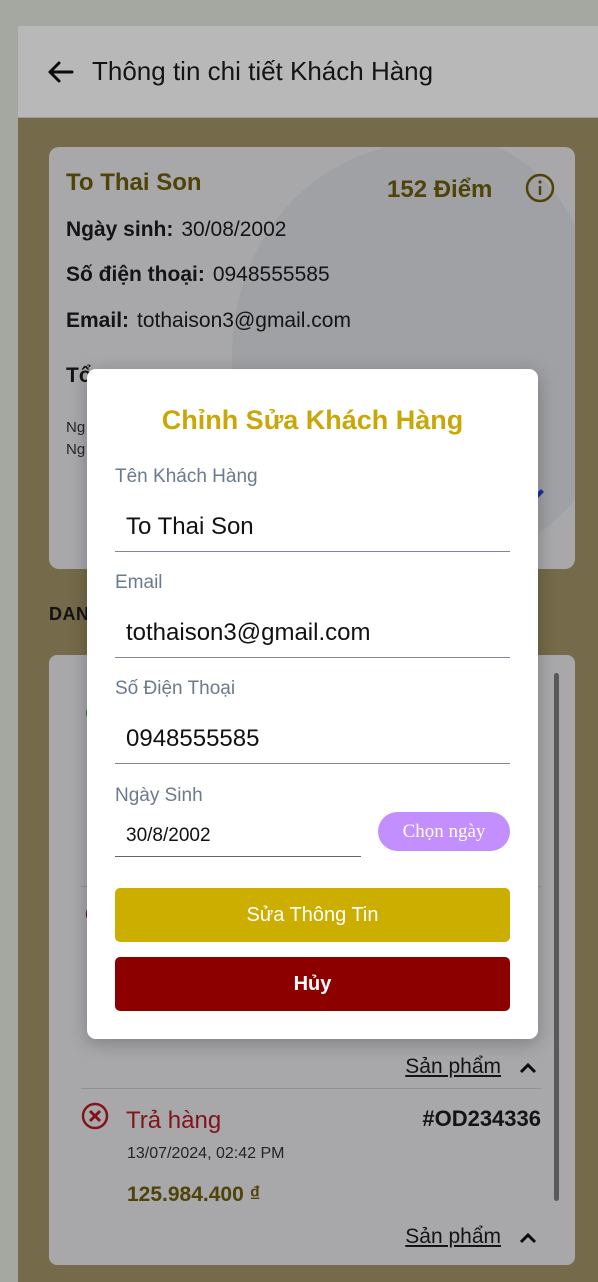 The width and height of the screenshot is (598, 1282). Describe the element at coordinates (312, 739) in the screenshot. I see `phone-field` at that location.